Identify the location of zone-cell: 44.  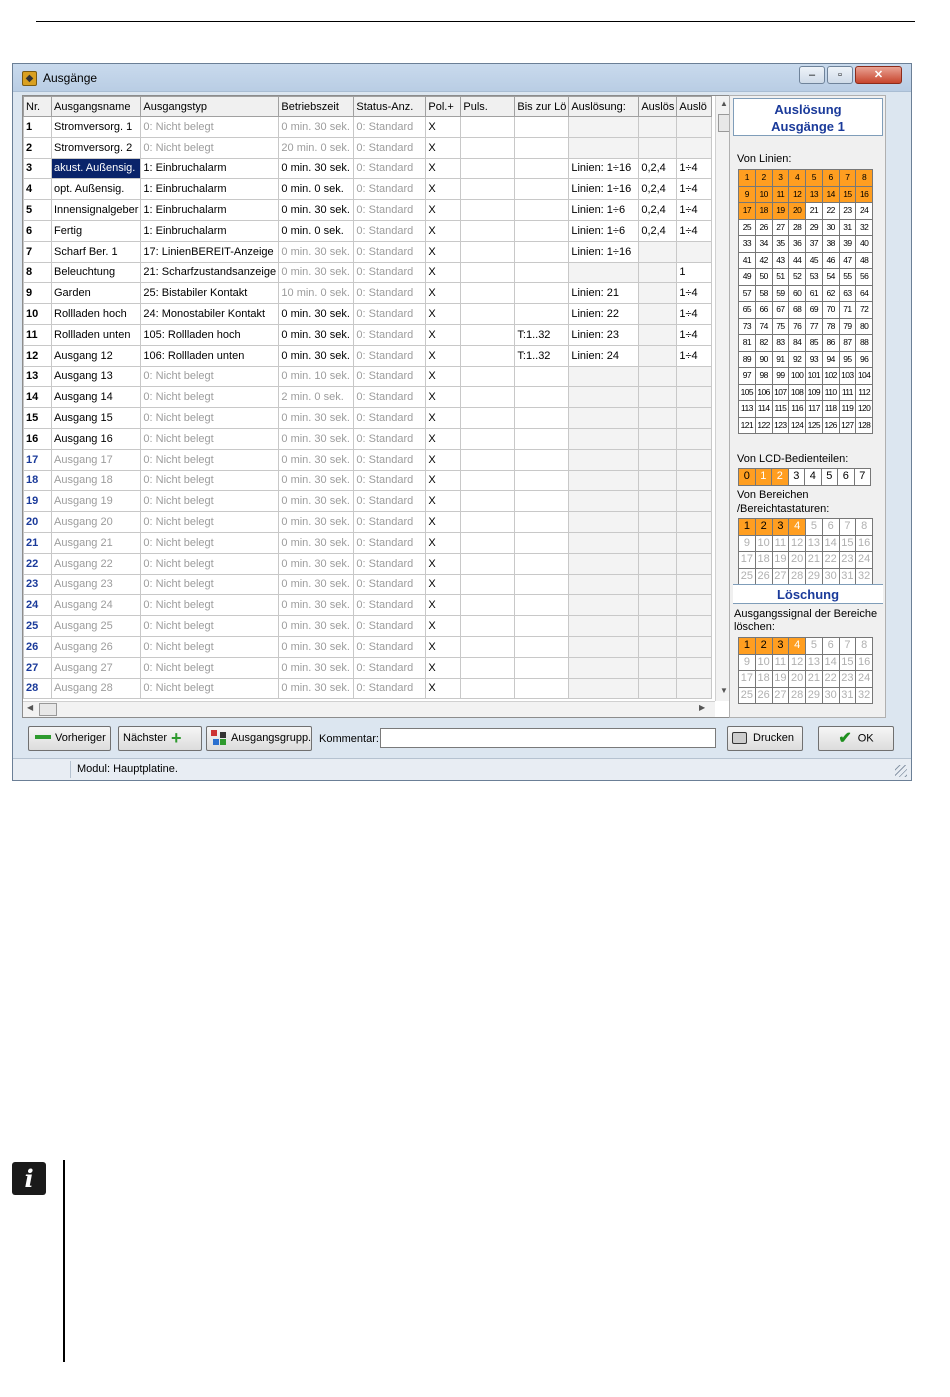
(797, 260).